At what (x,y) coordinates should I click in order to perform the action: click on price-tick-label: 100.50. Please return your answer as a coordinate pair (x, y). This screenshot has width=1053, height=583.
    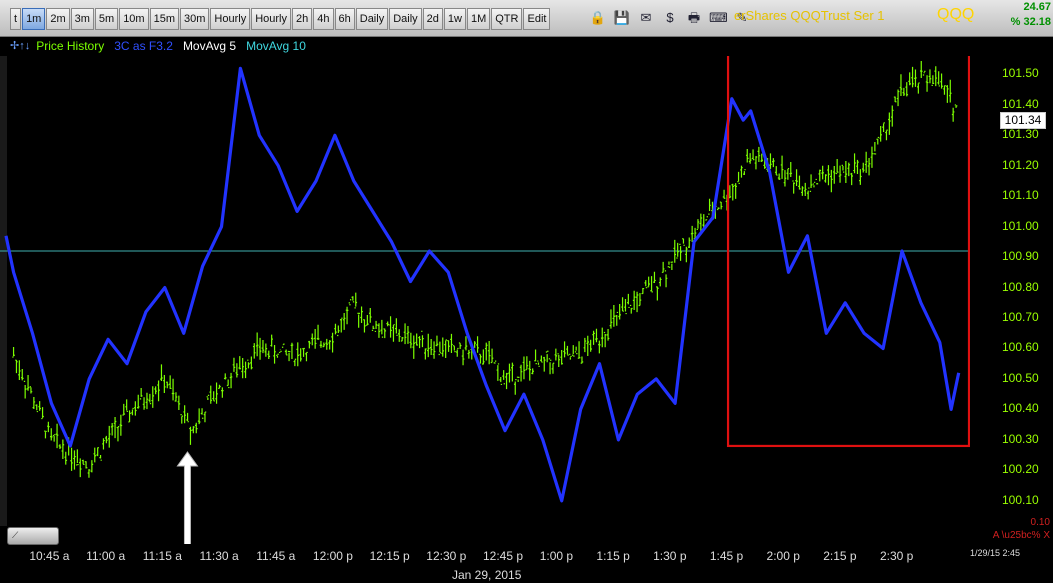
    Looking at the image, I should click on (1020, 377).